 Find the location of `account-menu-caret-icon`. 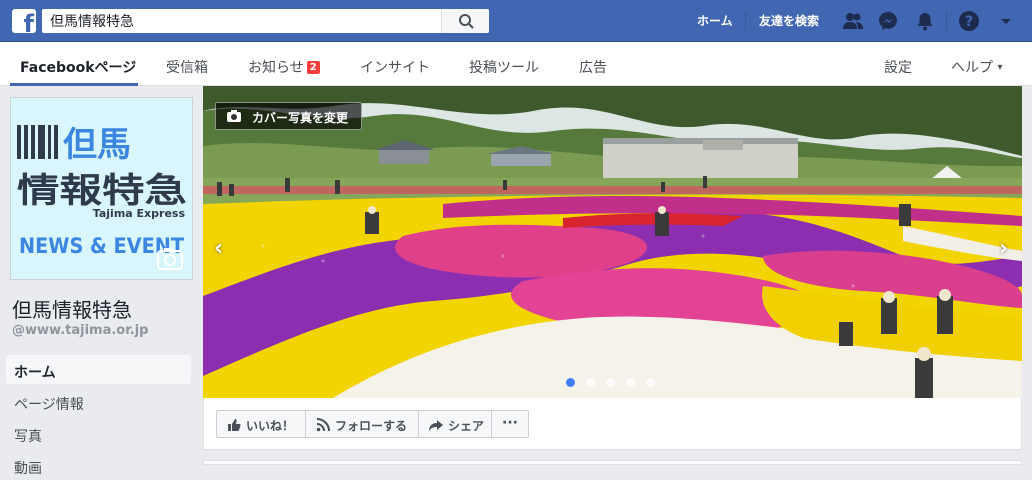

account-menu-caret-icon is located at coordinates (1006, 21).